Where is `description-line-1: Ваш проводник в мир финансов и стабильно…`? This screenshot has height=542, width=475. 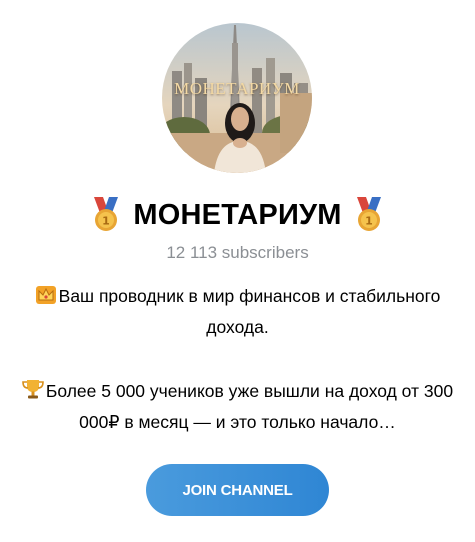
description-line-1: Ваш проводник в мир финансов и стабильно… is located at coordinates (249, 311).